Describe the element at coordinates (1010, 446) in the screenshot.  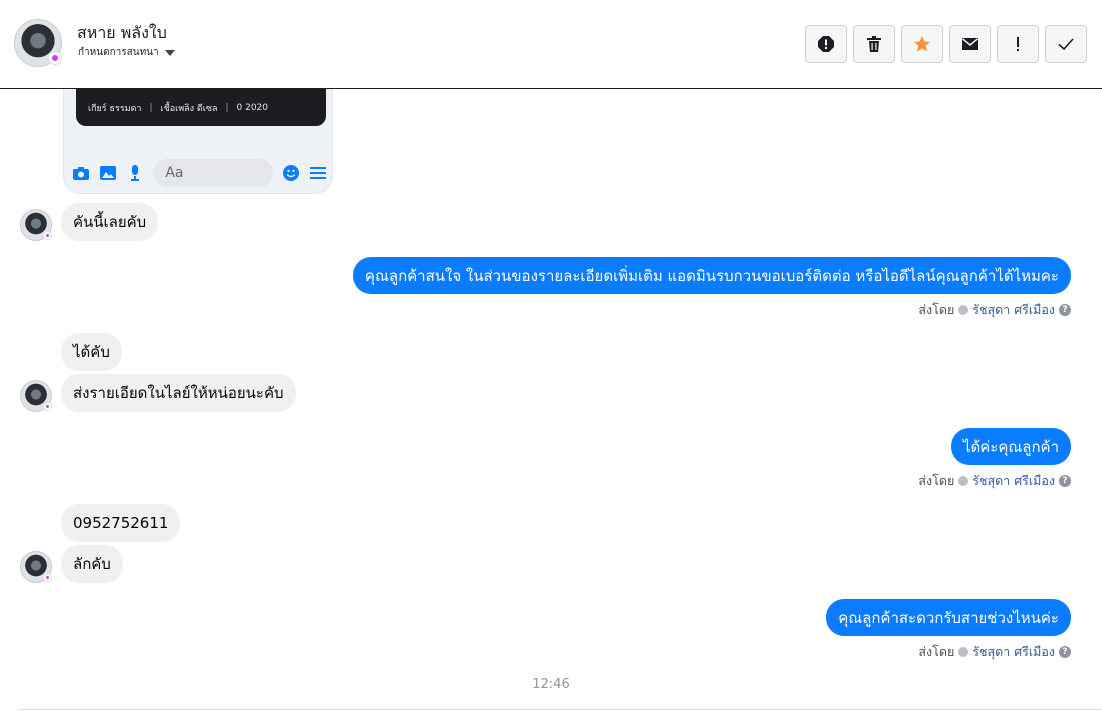
I see `outgoing-message: ได้ค่ะคุณลูกค้า` at that location.